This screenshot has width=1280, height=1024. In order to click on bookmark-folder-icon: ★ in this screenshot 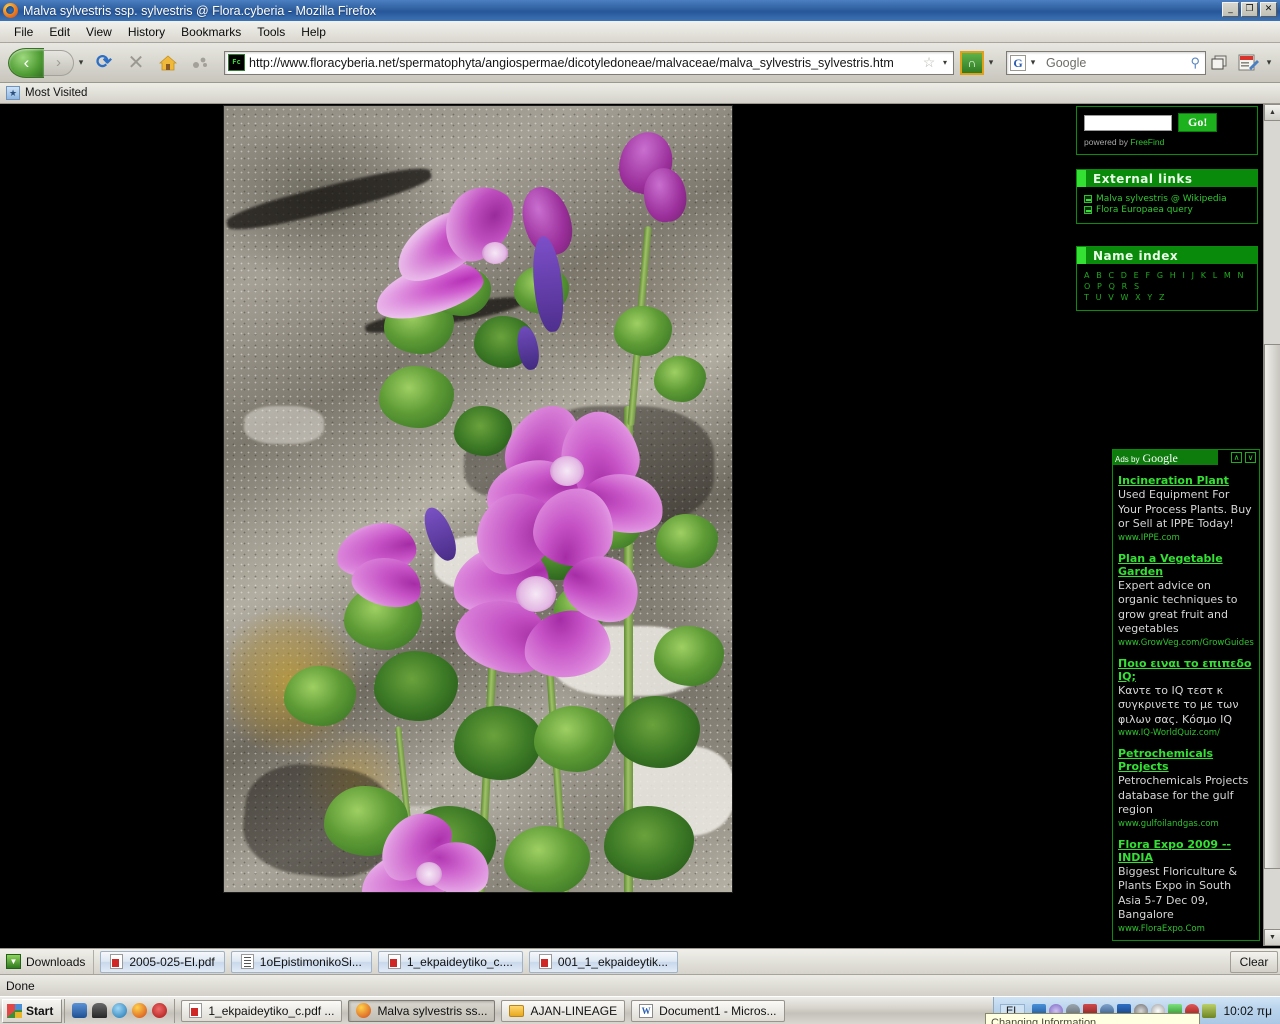, I will do `click(13, 93)`.